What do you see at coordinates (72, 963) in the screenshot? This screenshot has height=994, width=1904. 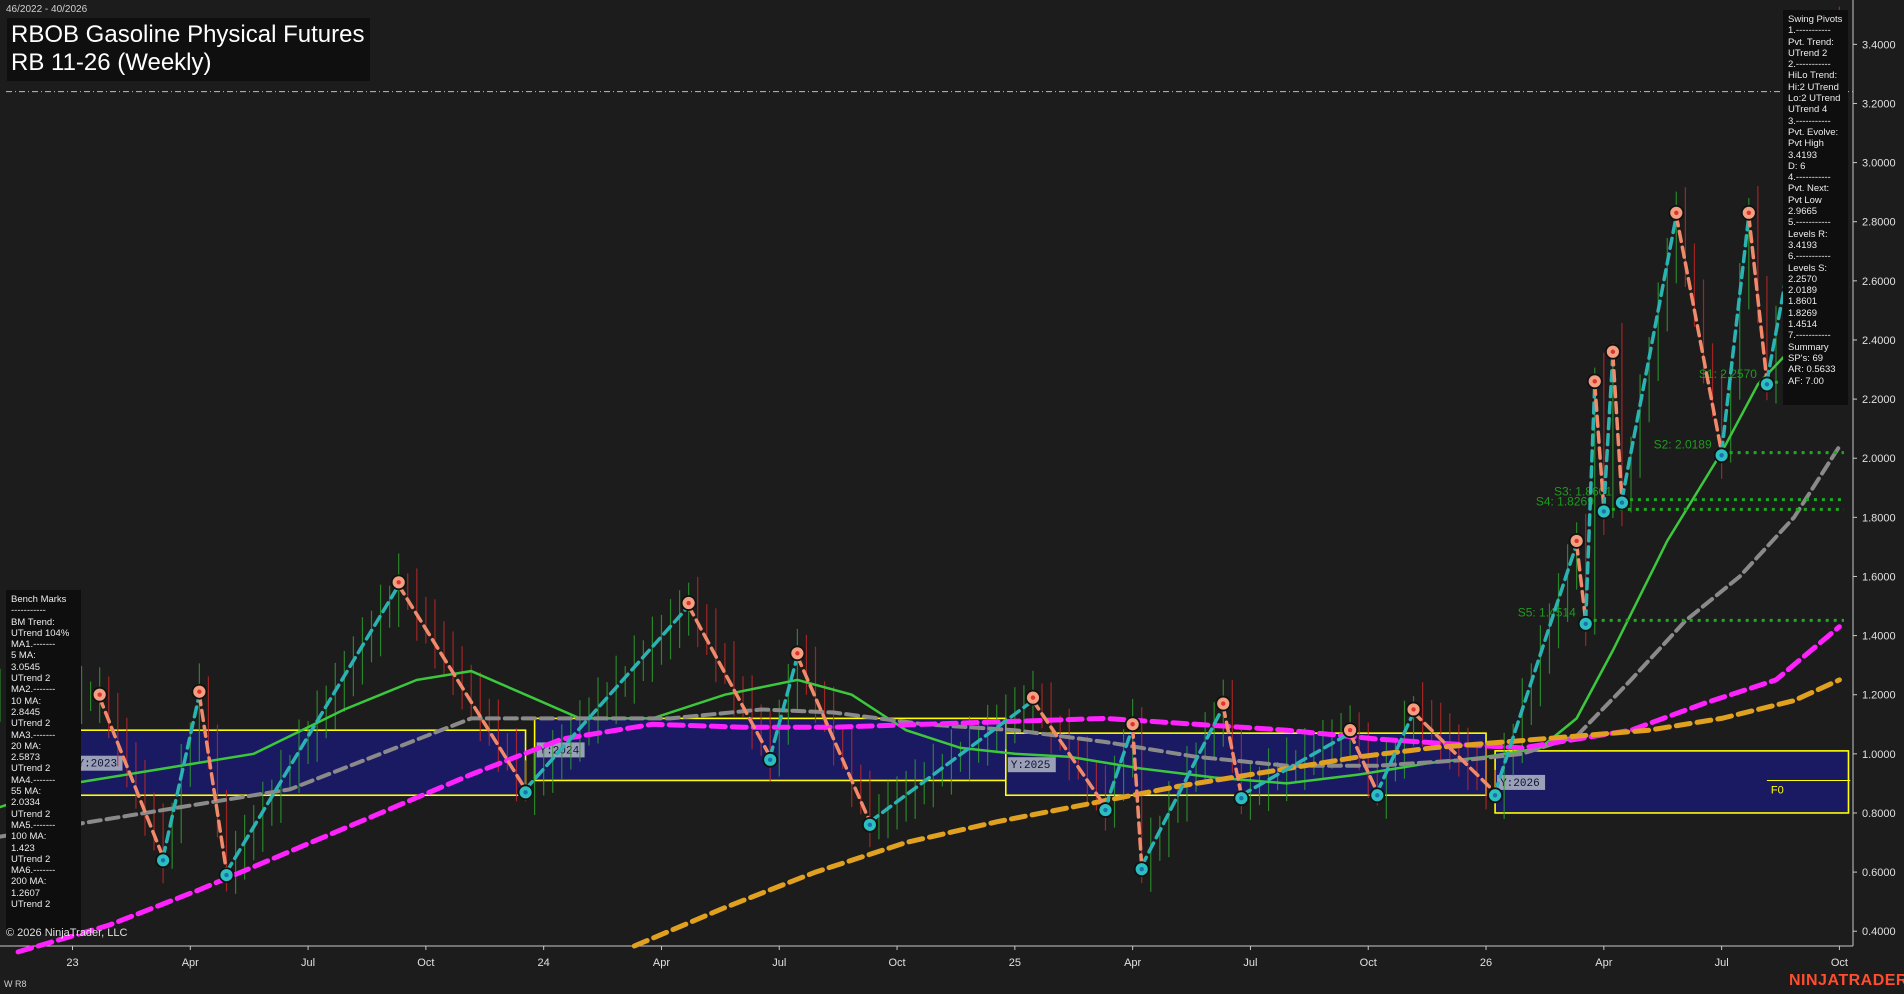 I see `x-tick-label: 23` at bounding box center [72, 963].